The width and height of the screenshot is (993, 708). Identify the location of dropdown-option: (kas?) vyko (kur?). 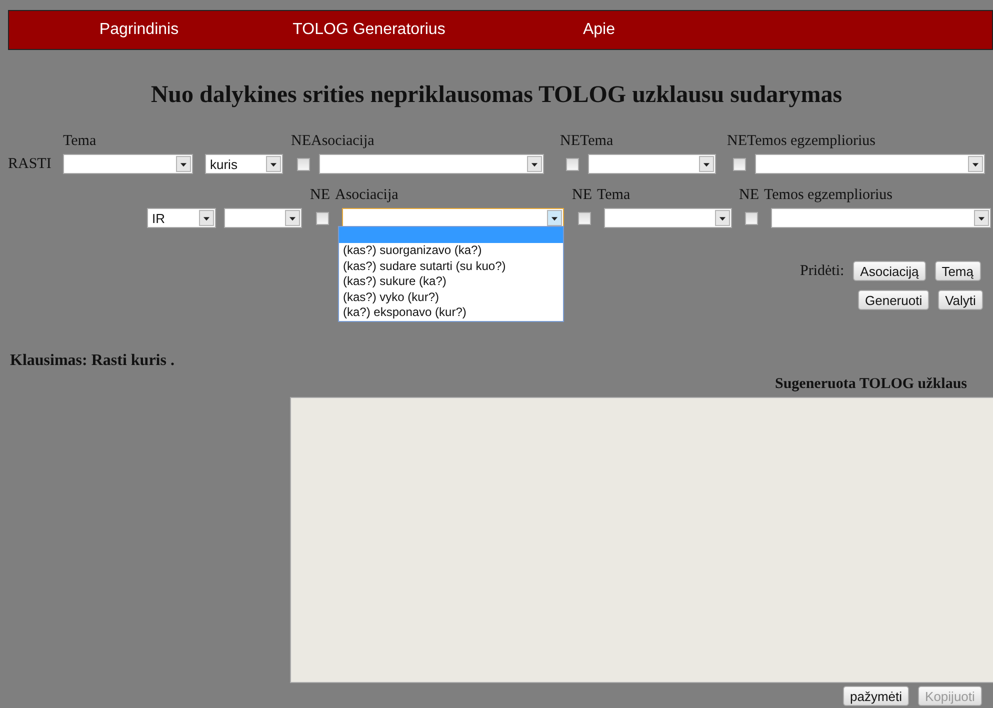
(451, 297).